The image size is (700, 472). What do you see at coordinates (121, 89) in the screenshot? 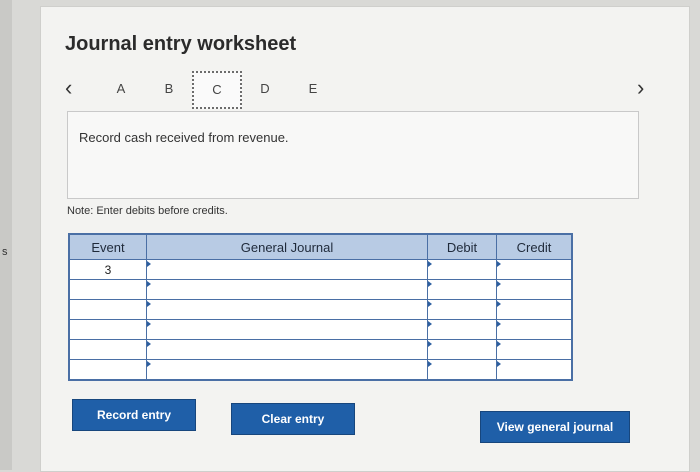
I see `tab-a: A` at bounding box center [121, 89].